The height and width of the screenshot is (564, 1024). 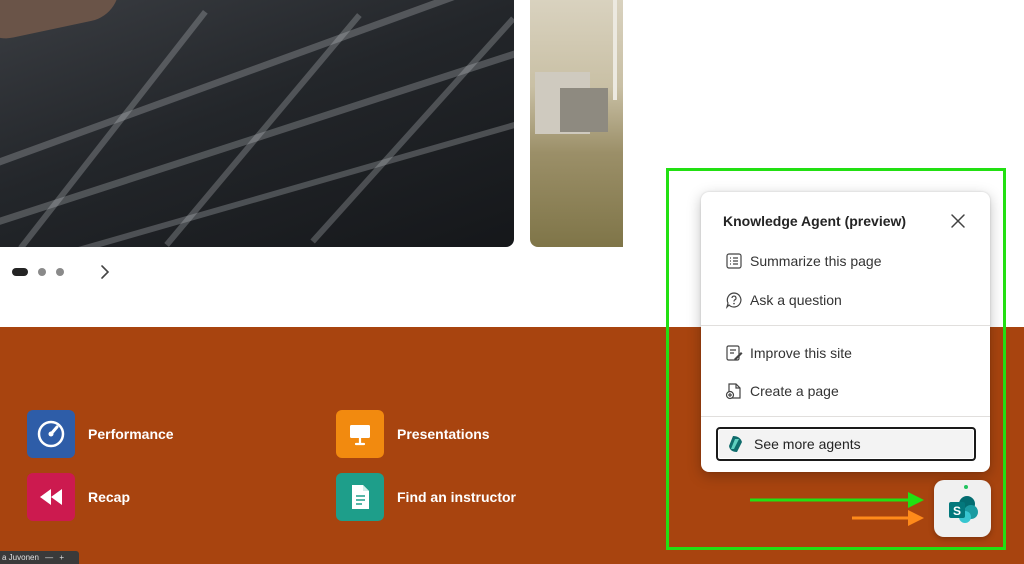 What do you see at coordinates (837, 509) in the screenshot?
I see `arrow-annotation` at bounding box center [837, 509].